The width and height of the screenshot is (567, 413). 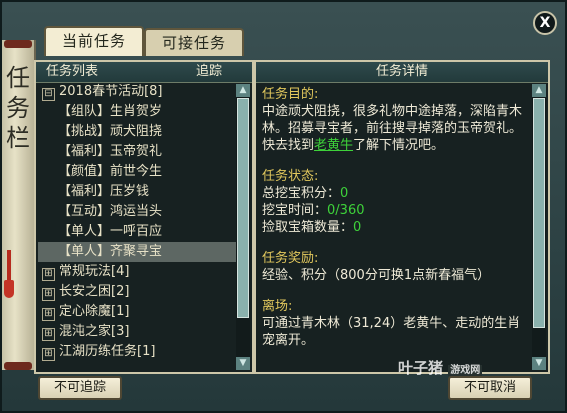 What do you see at coordinates (333, 145) in the screenshot?
I see `npc-link: 老黄牛` at bounding box center [333, 145].